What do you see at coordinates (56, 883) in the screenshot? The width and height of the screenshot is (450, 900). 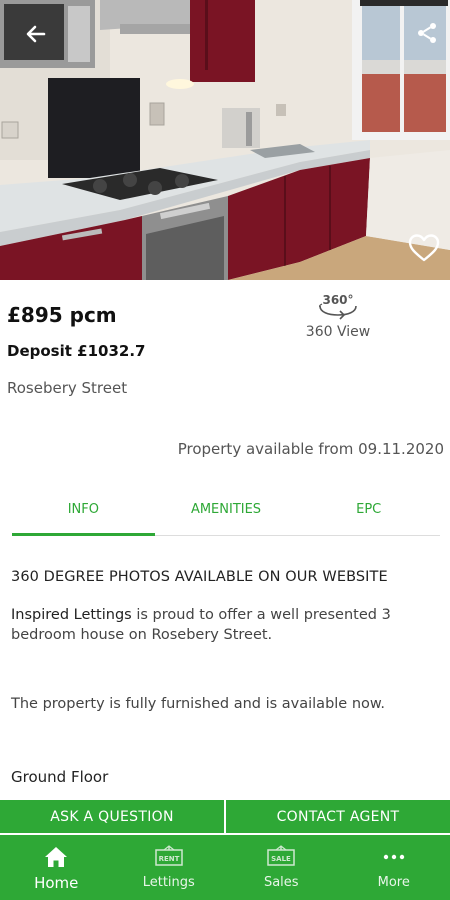 I see `nav-home-label: Home` at bounding box center [56, 883].